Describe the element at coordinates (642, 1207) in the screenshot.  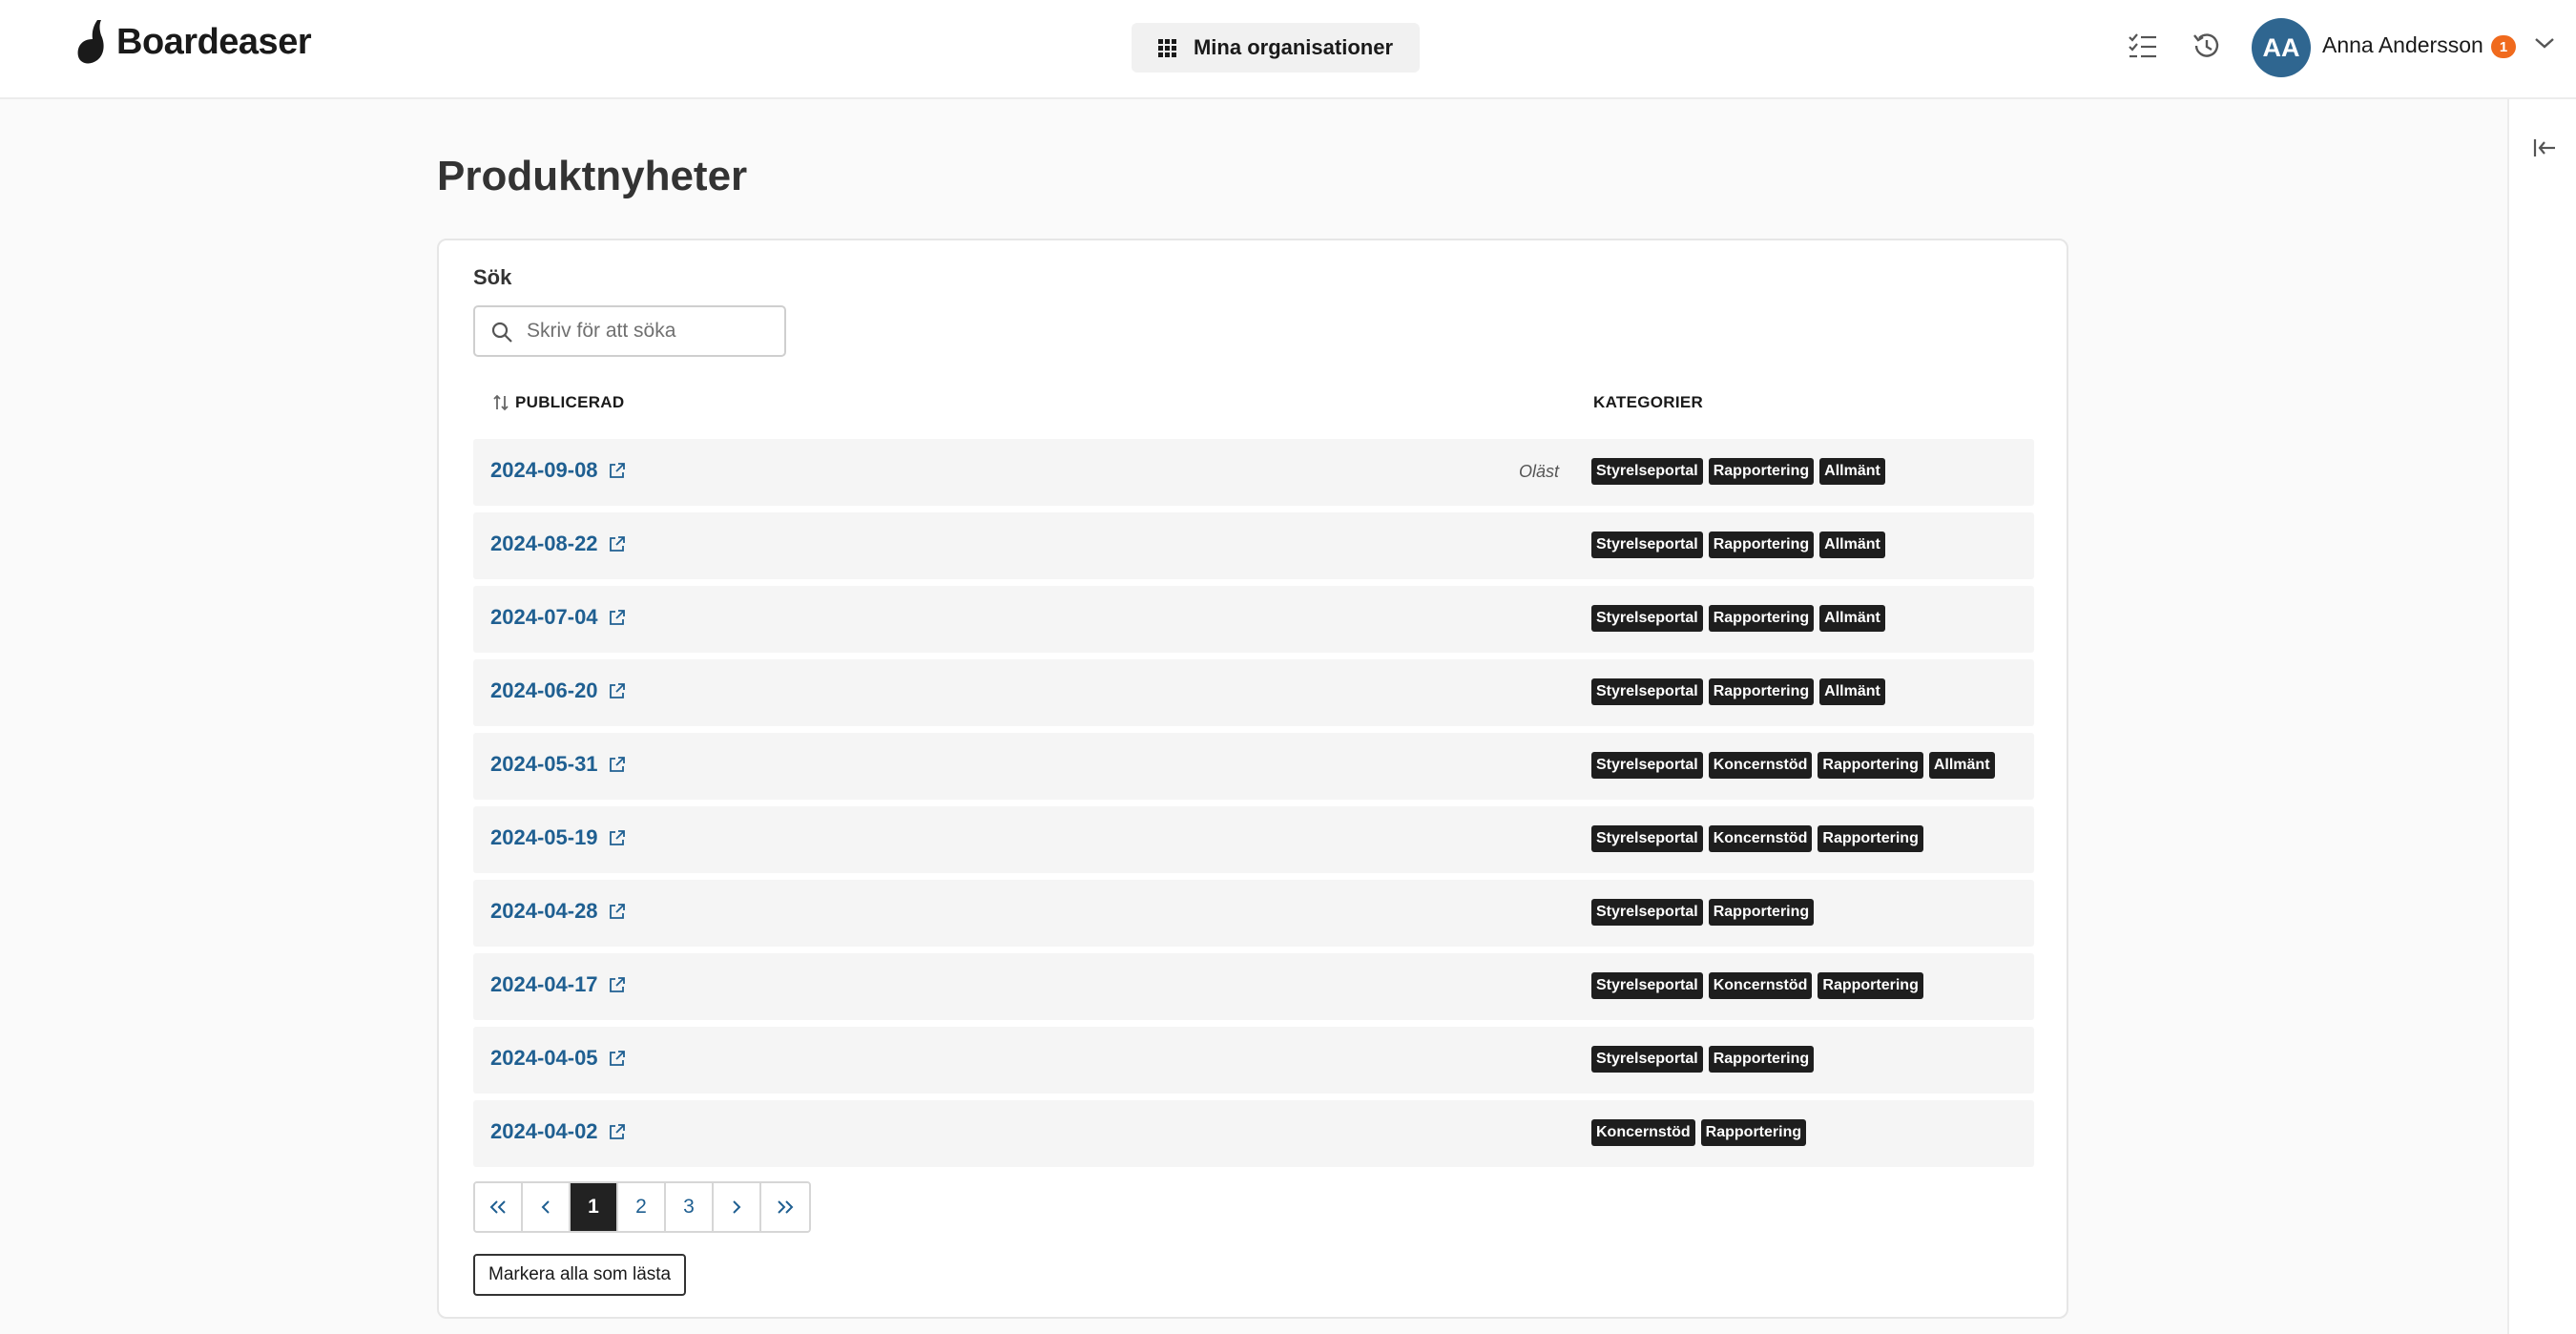
I see `page-button-2: 2` at that location.